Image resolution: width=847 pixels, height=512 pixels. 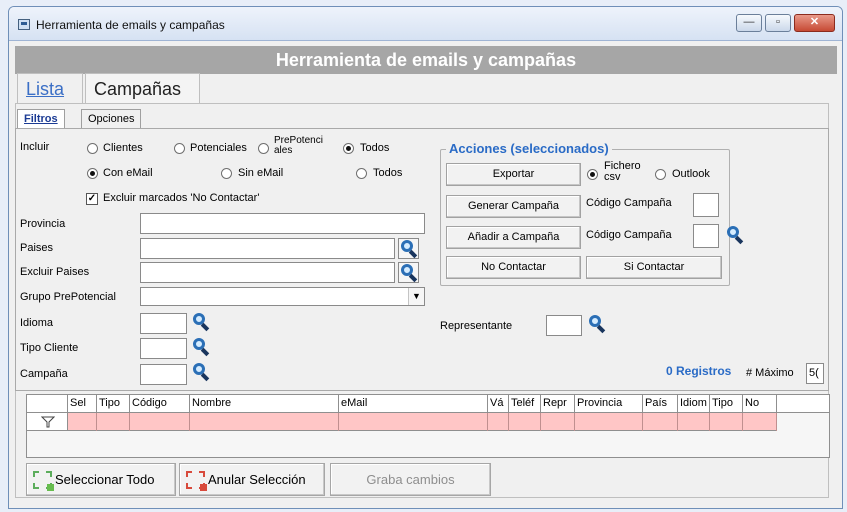 I want to click on excluir-paises-search-button, so click(x=408, y=272).